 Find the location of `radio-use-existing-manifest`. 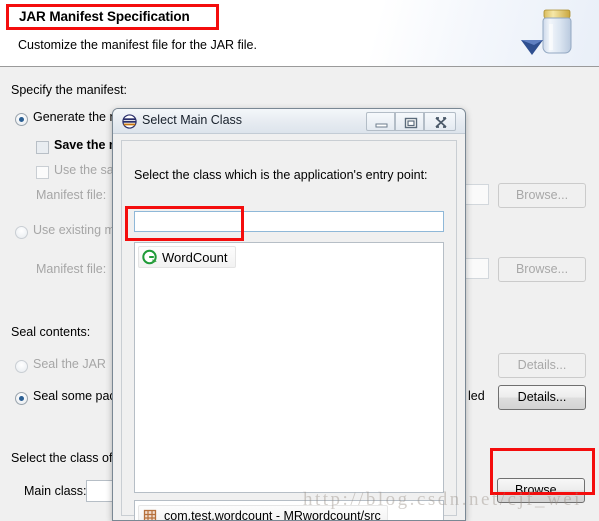

radio-use-existing-manifest is located at coordinates (21, 232).